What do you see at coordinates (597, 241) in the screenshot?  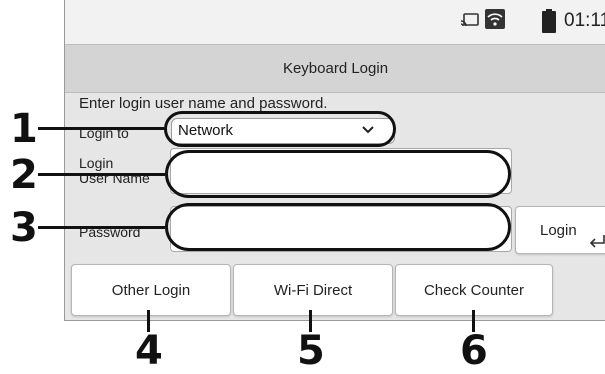 I see `enter-icon` at bounding box center [597, 241].